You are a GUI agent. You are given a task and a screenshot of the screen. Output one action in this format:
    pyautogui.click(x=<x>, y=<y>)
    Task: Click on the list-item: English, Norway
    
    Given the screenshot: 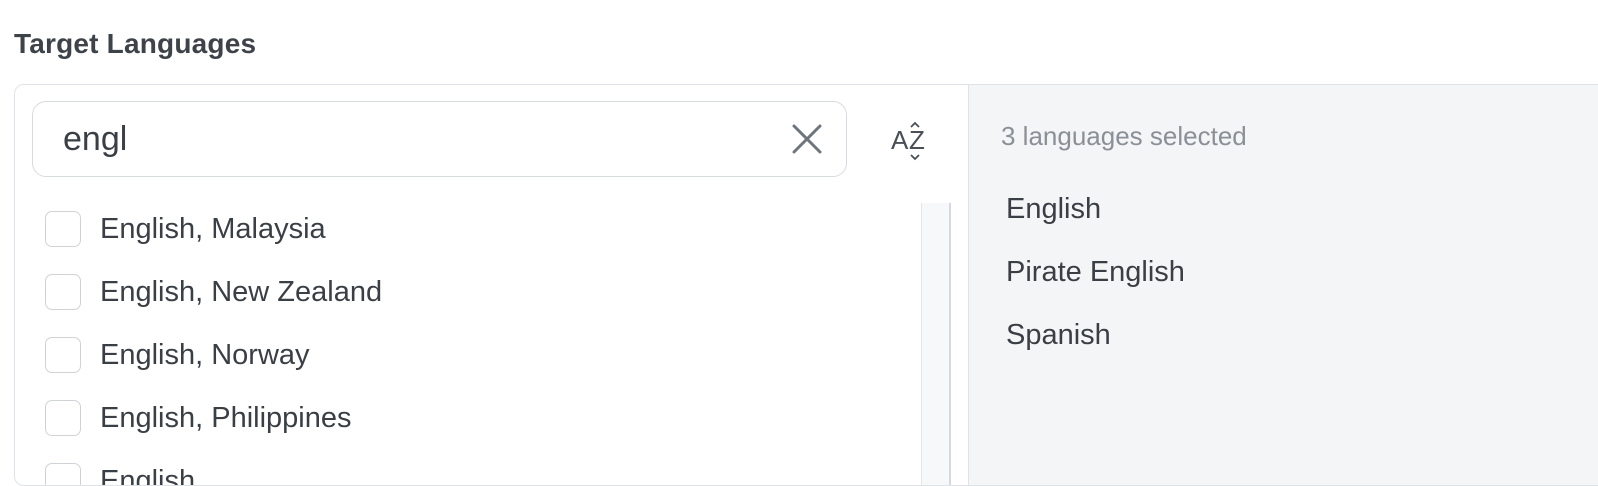 What is the action you would take?
    pyautogui.click(x=177, y=355)
    